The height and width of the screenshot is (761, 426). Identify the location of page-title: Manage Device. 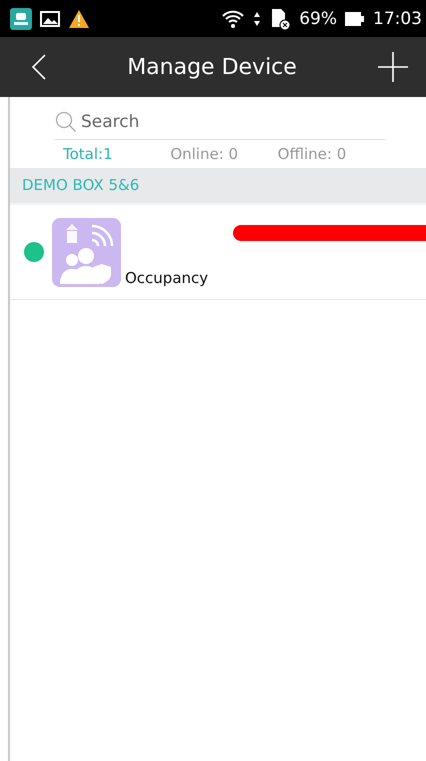
(212, 67).